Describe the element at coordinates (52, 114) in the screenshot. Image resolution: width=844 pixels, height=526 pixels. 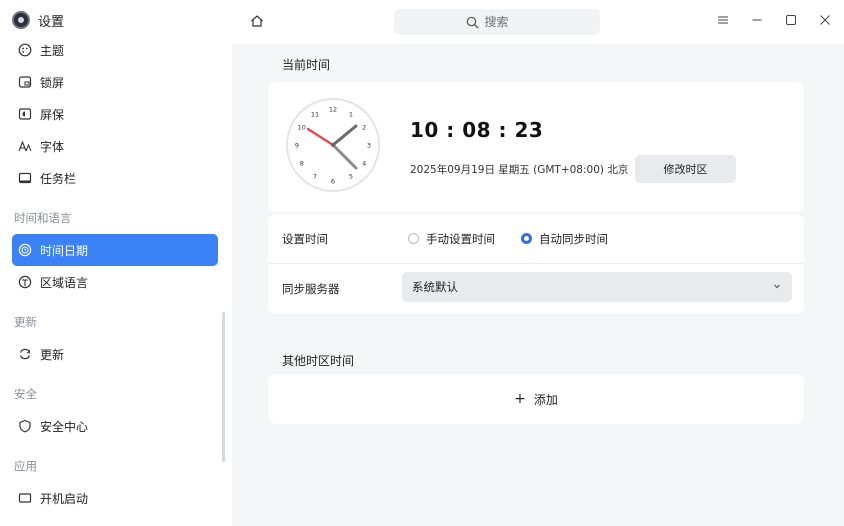
I see `sidebar-item-label: 屏保` at that location.